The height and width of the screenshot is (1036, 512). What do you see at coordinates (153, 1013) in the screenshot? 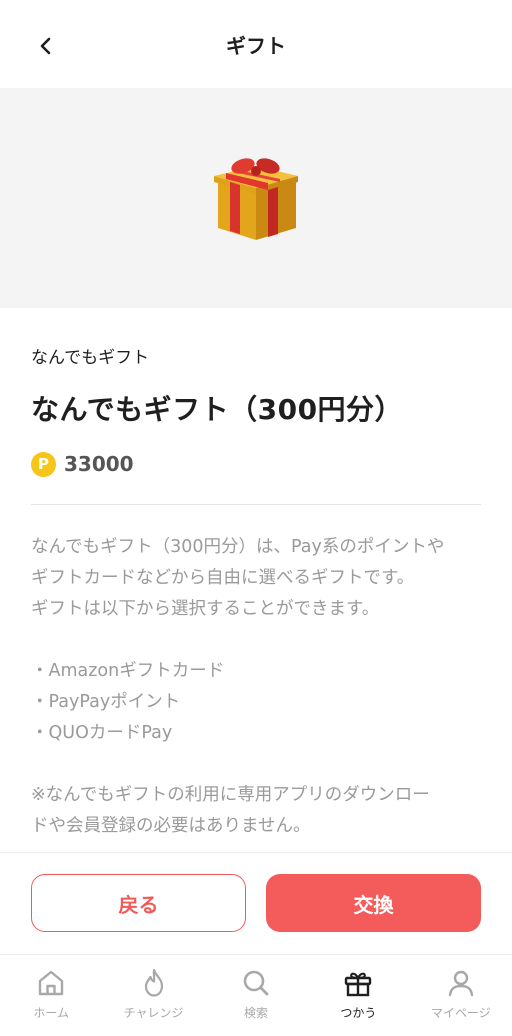
I see `tab-label: チャレンジ` at bounding box center [153, 1013].